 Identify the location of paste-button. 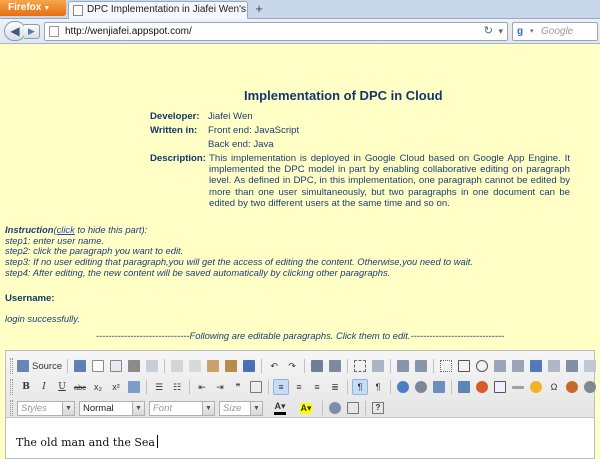
(213, 366).